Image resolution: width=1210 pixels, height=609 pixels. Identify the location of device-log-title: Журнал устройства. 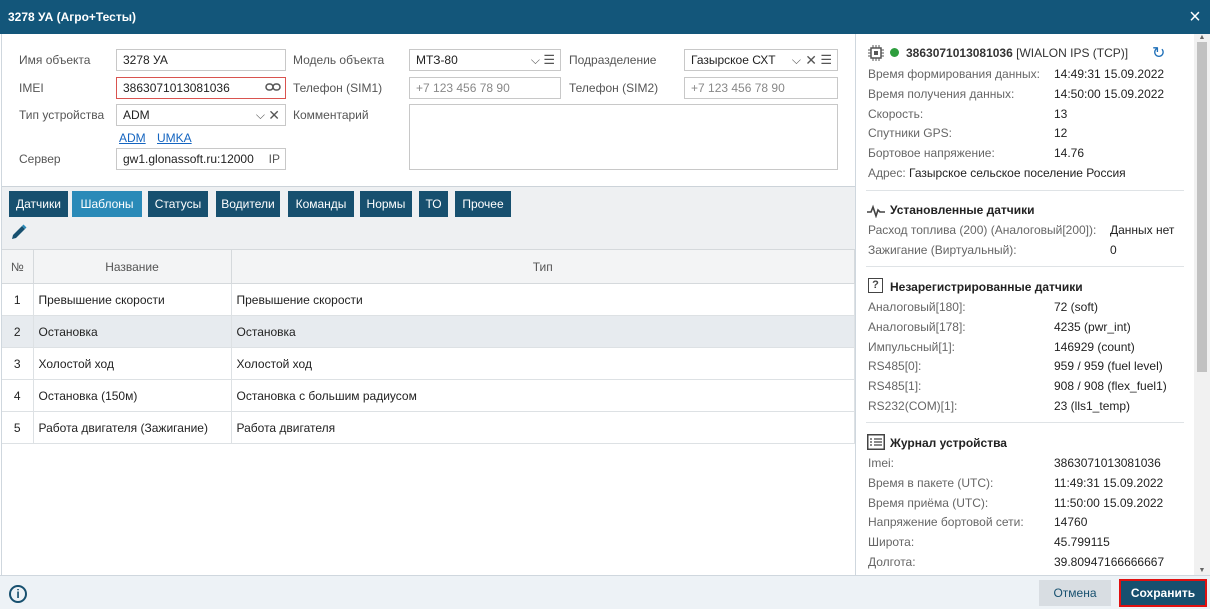
(948, 443).